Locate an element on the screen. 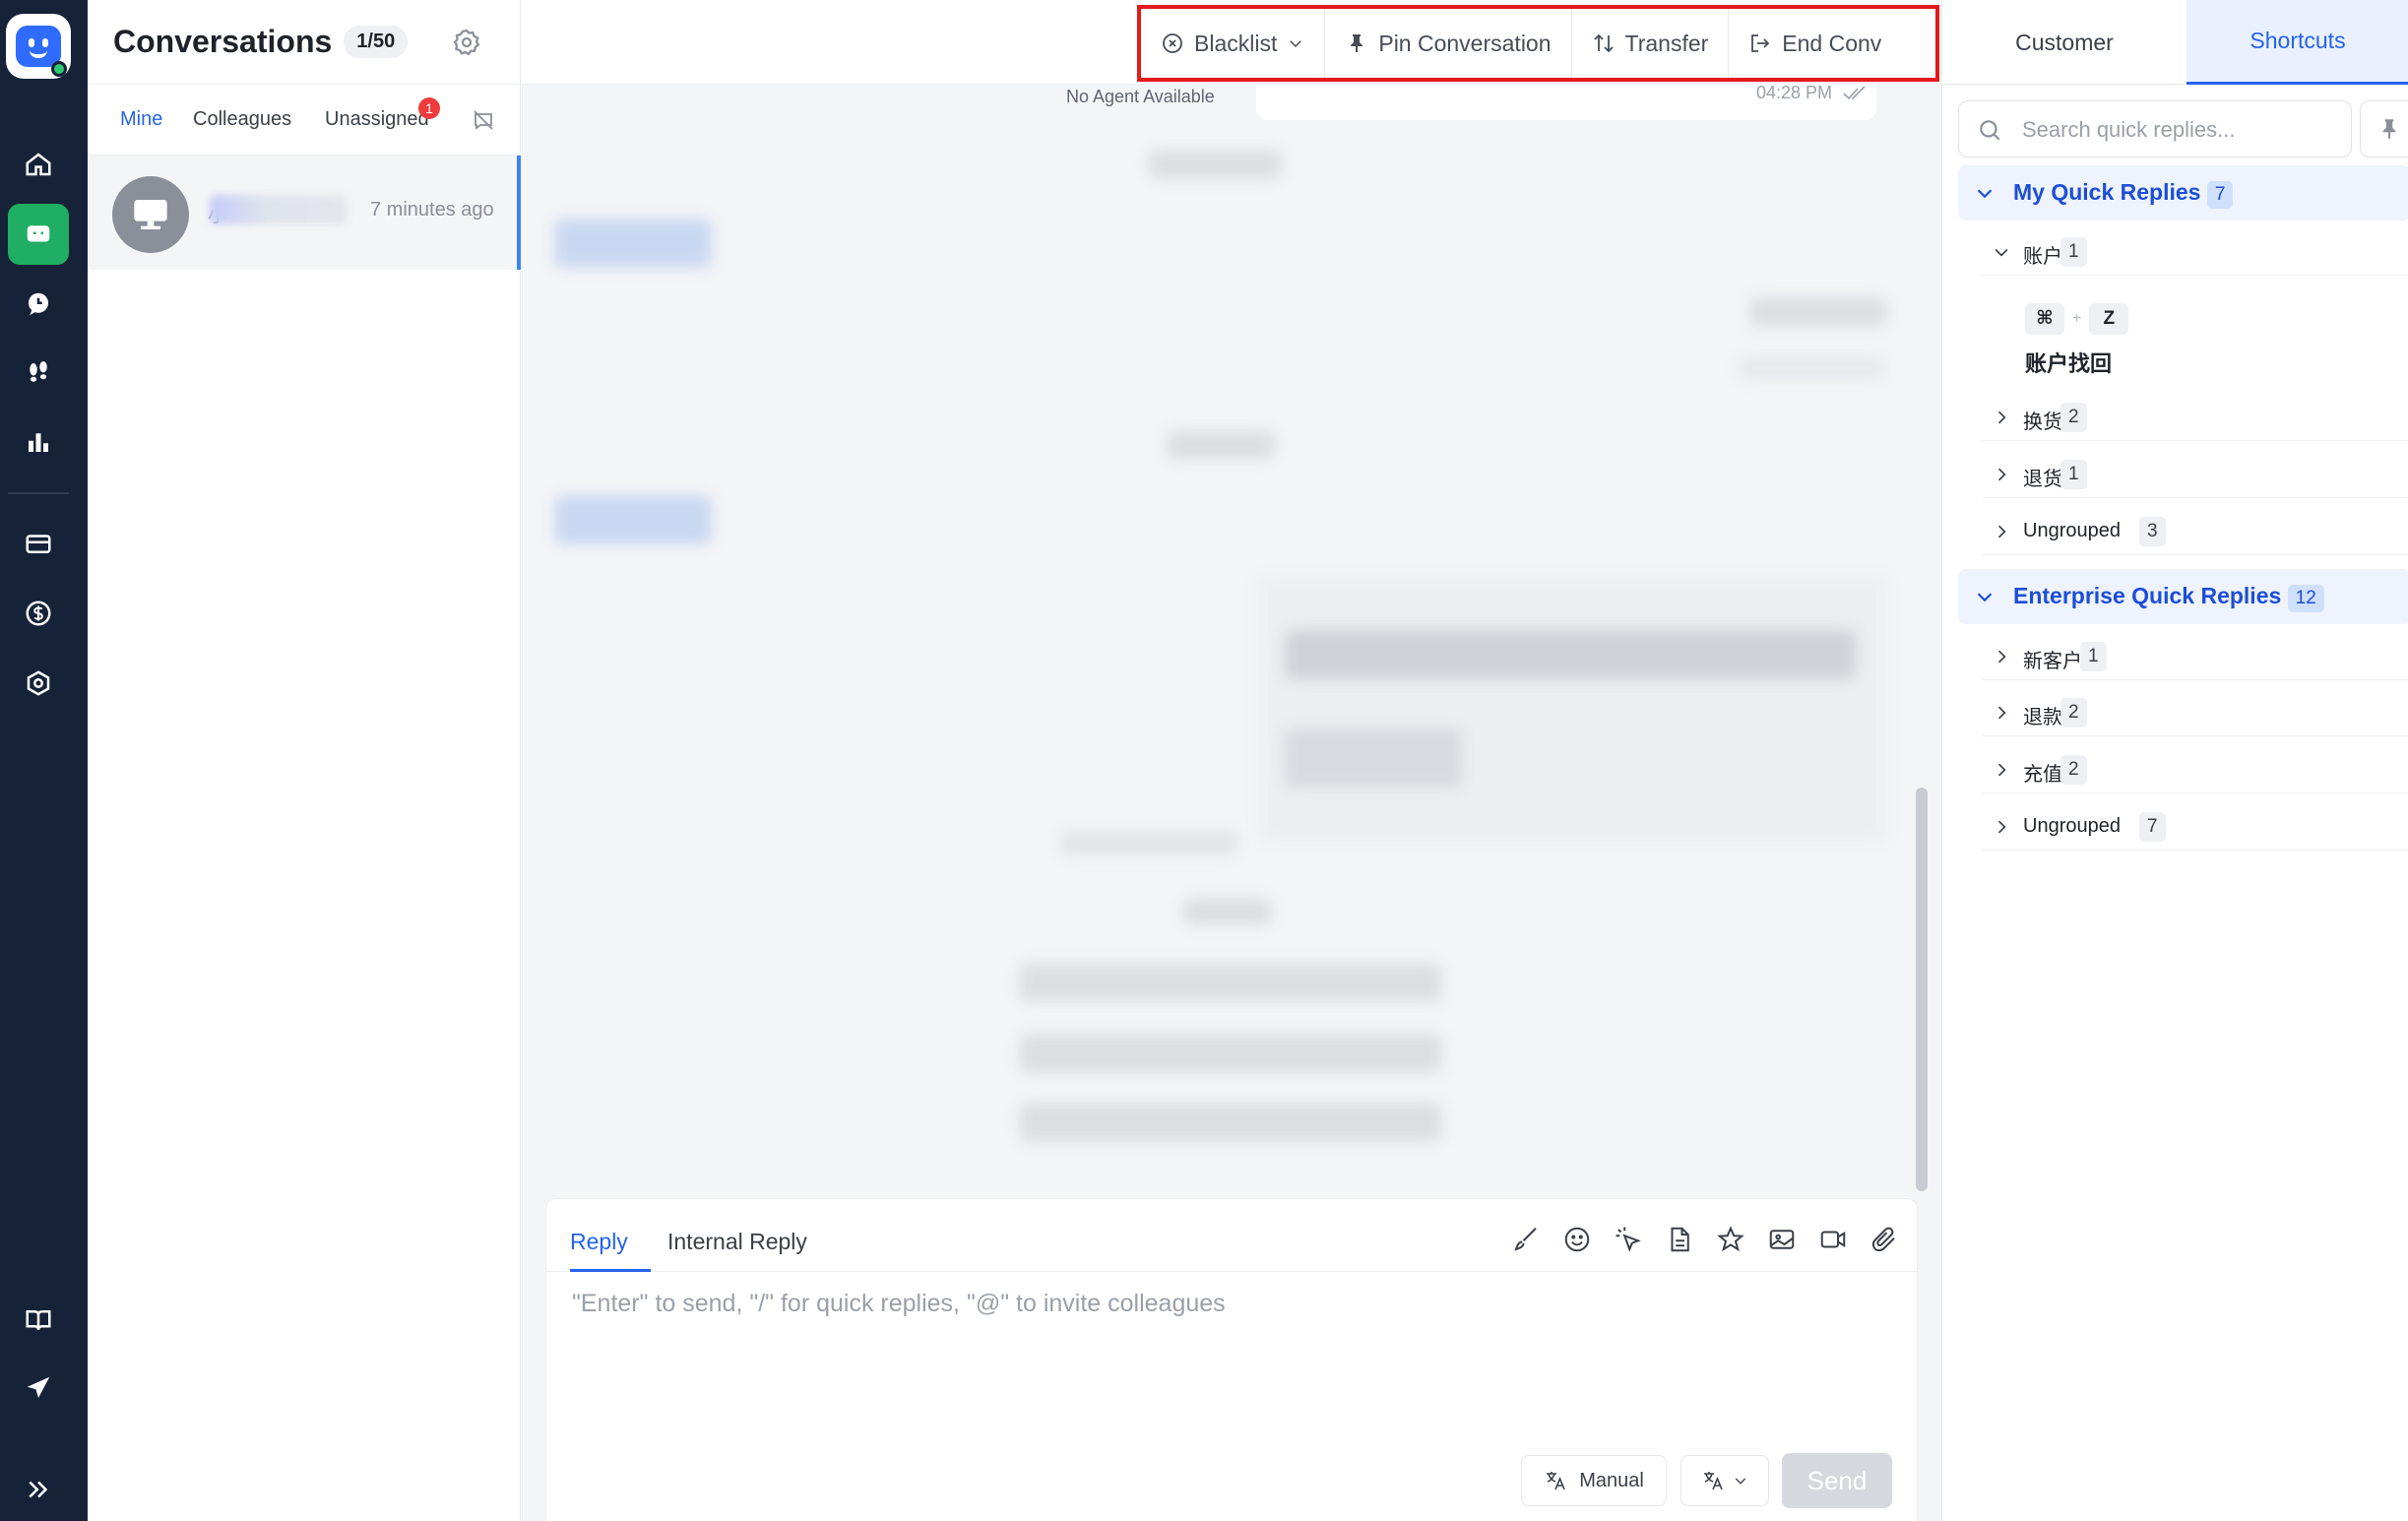 This screenshot has width=2408, height=1521. enterprise-quick-replies-group: Enterprise Quick Replies 12 is located at coordinates (2183, 596).